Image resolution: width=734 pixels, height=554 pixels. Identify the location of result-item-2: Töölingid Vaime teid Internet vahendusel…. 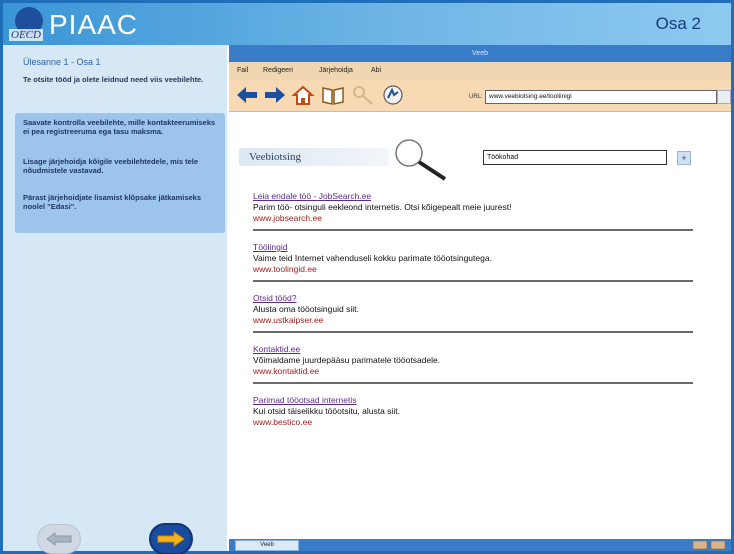
(473, 258).